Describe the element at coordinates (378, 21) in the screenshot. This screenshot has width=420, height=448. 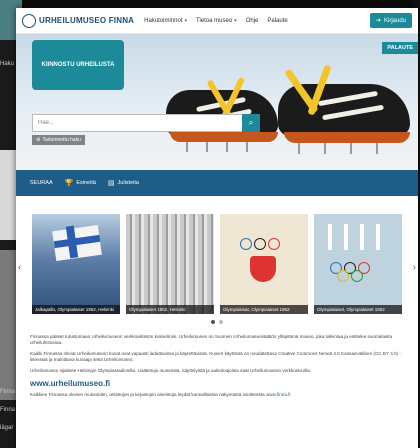
I see `sign-in-icon: ➔` at that location.